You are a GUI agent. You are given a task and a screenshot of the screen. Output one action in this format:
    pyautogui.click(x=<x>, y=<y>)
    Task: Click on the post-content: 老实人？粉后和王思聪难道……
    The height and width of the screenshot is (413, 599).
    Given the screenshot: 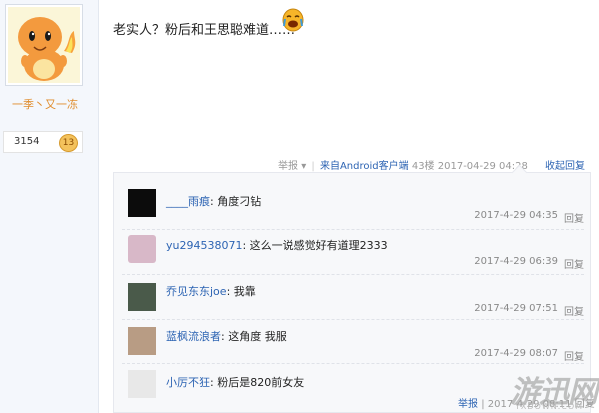 What is the action you would take?
    pyautogui.click(x=204, y=30)
    